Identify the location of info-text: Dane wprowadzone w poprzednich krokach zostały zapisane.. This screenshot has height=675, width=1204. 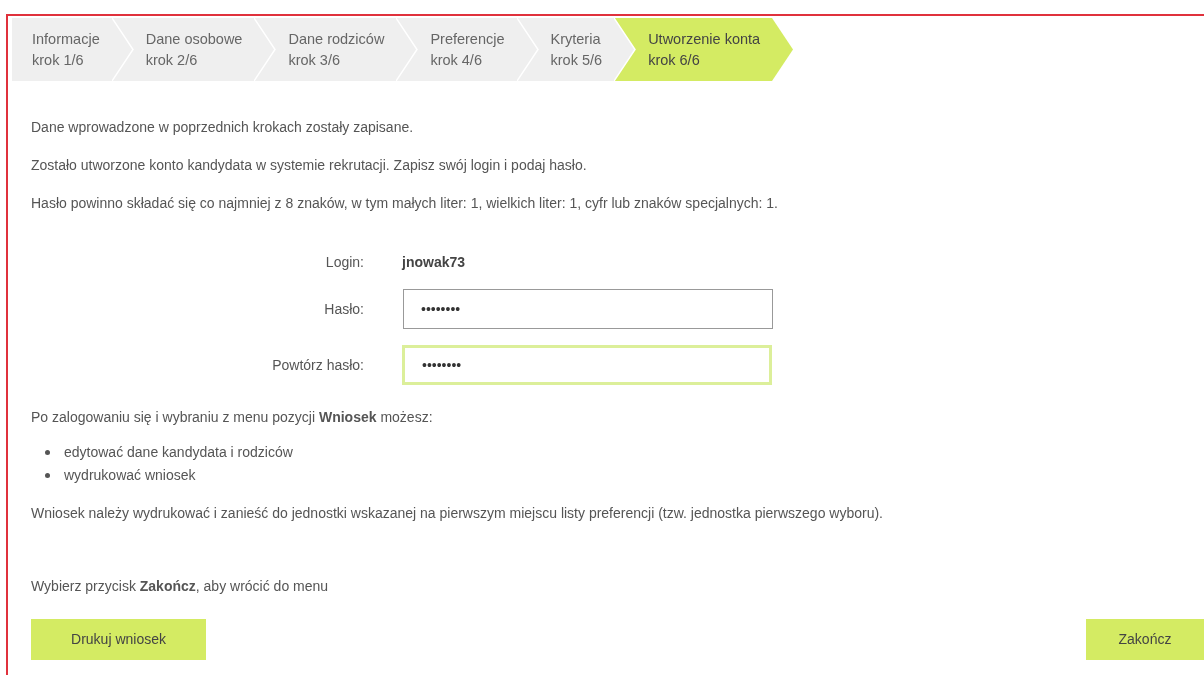
(223, 127).